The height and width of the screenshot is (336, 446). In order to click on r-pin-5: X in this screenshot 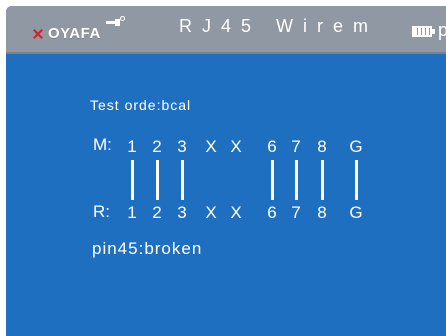, I will do `click(236, 212)`.